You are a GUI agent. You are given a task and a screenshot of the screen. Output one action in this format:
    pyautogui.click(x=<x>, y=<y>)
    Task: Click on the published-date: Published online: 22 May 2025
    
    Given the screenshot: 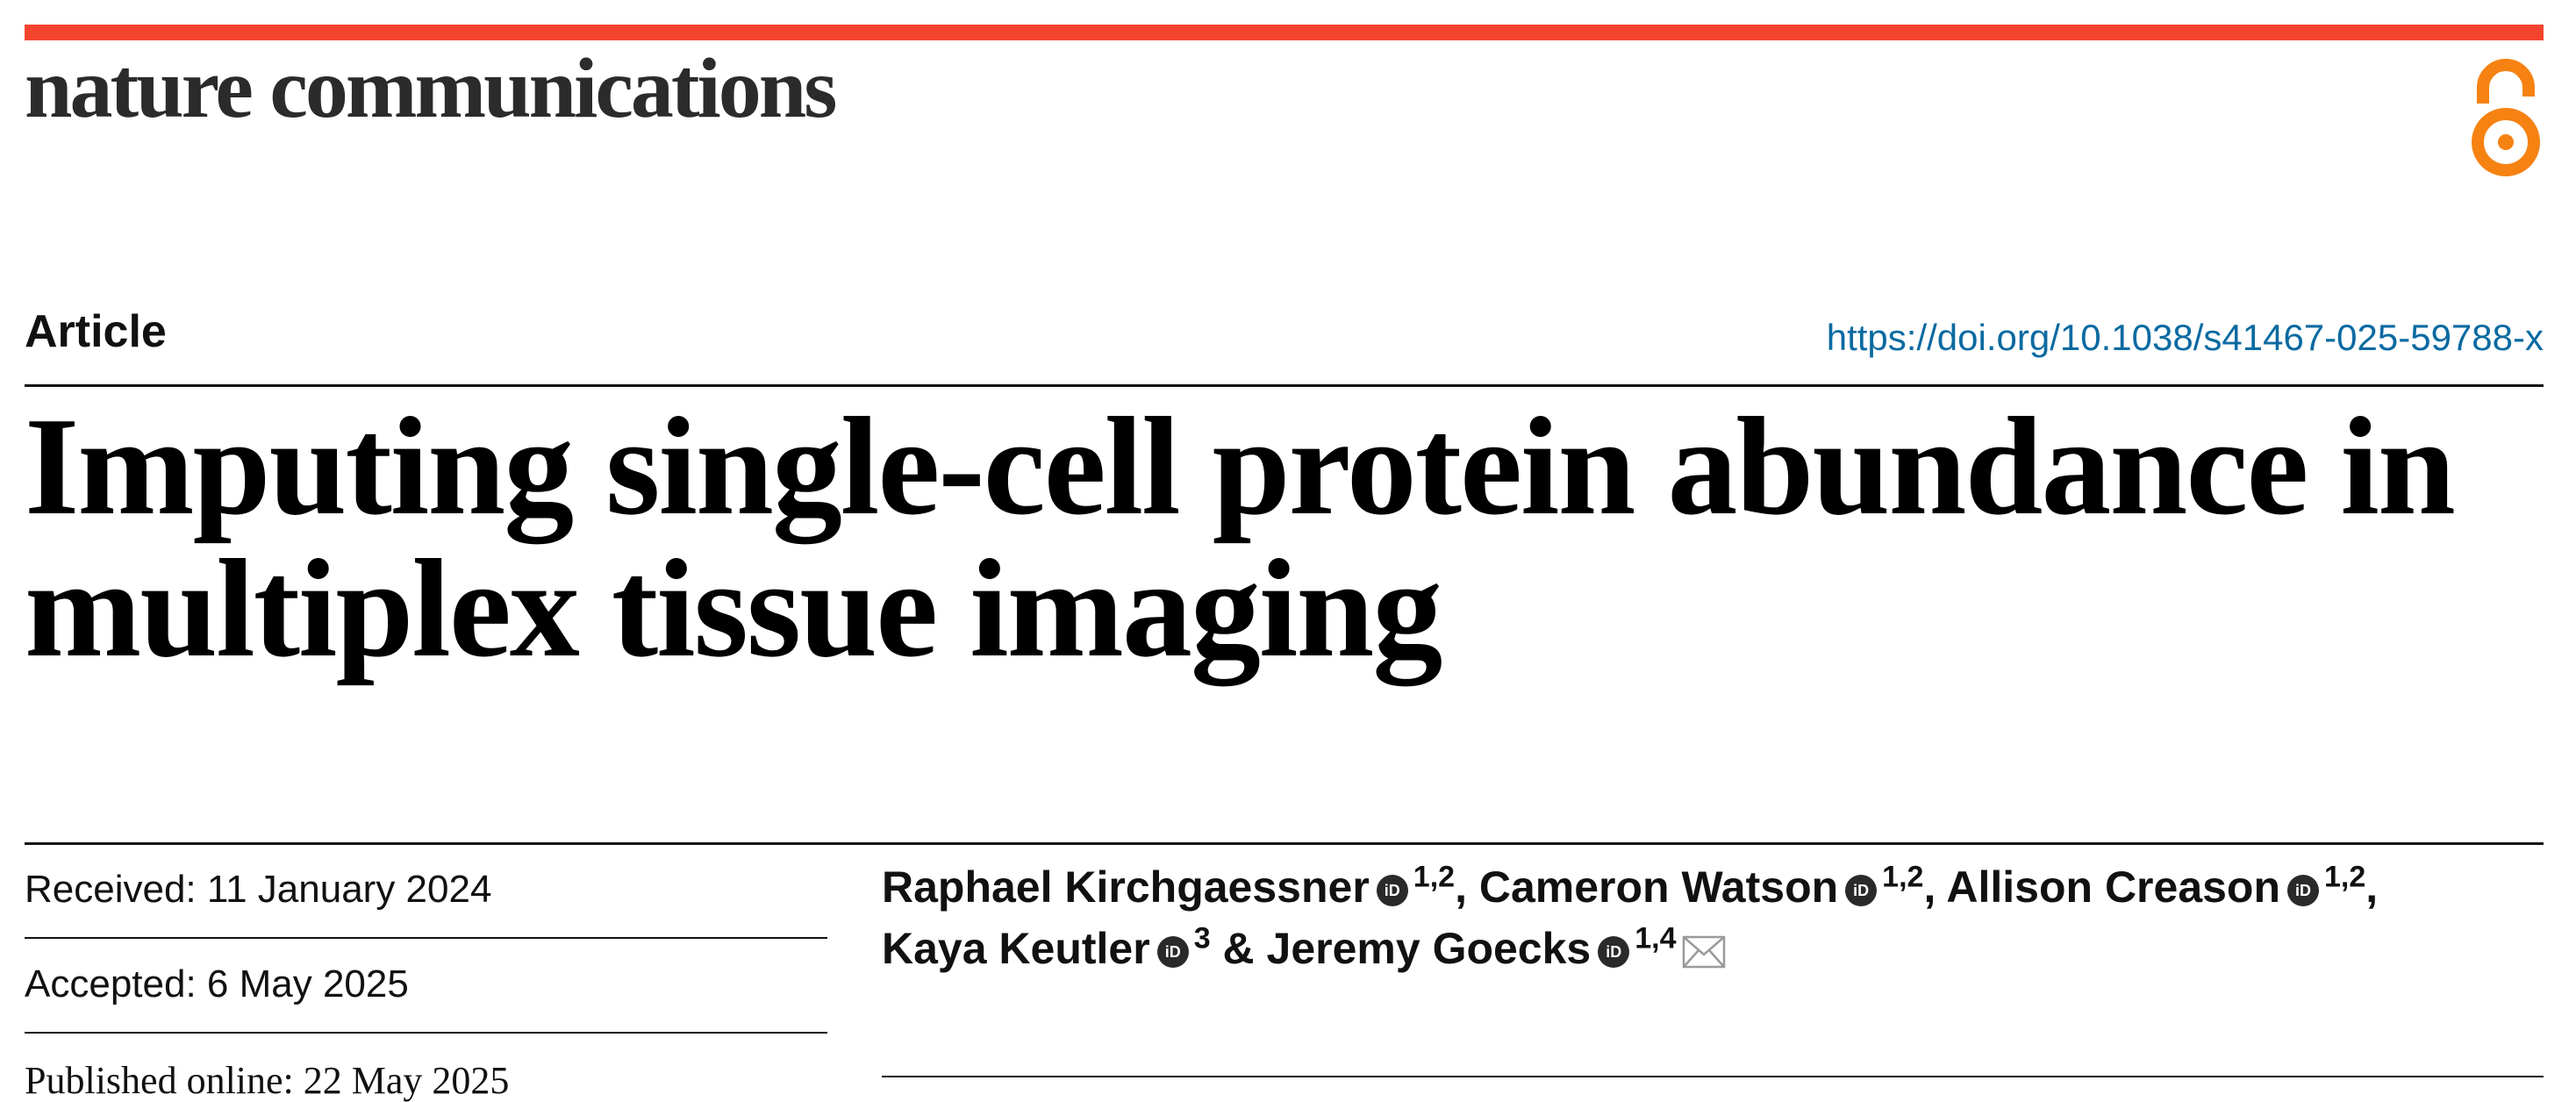 What is the action you would take?
    pyautogui.click(x=267, y=1080)
    